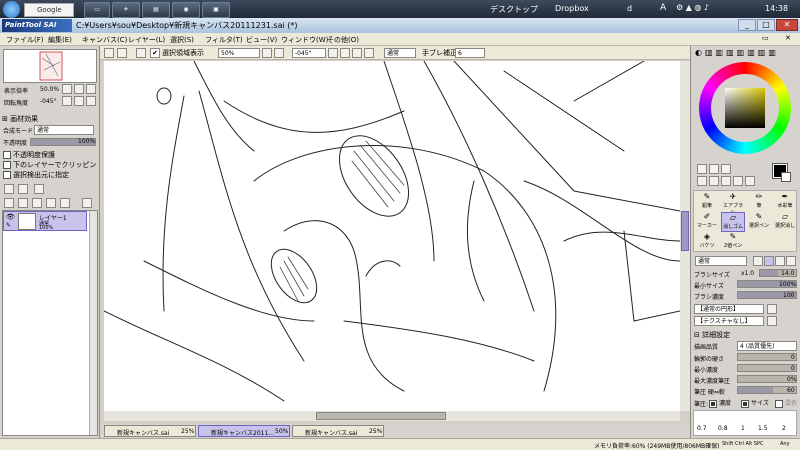 The width and height of the screenshot is (800, 450). Describe the element at coordinates (244, 431) in the screenshot. I see `canvas-tab-2: 新規キャンバス2011... 50%` at that location.